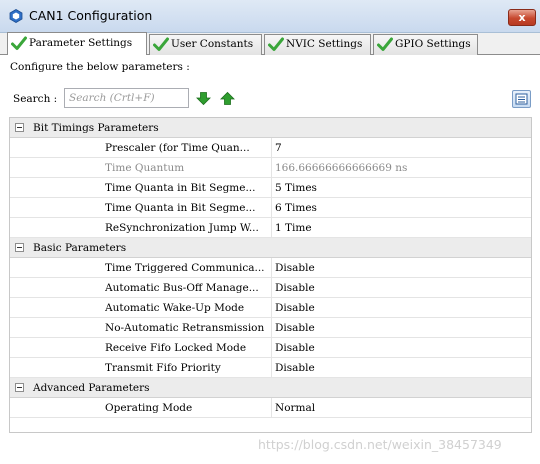 The height and width of the screenshot is (464, 540). Describe the element at coordinates (91, 388) in the screenshot. I see `group-label: Advanced Parameters` at that location.